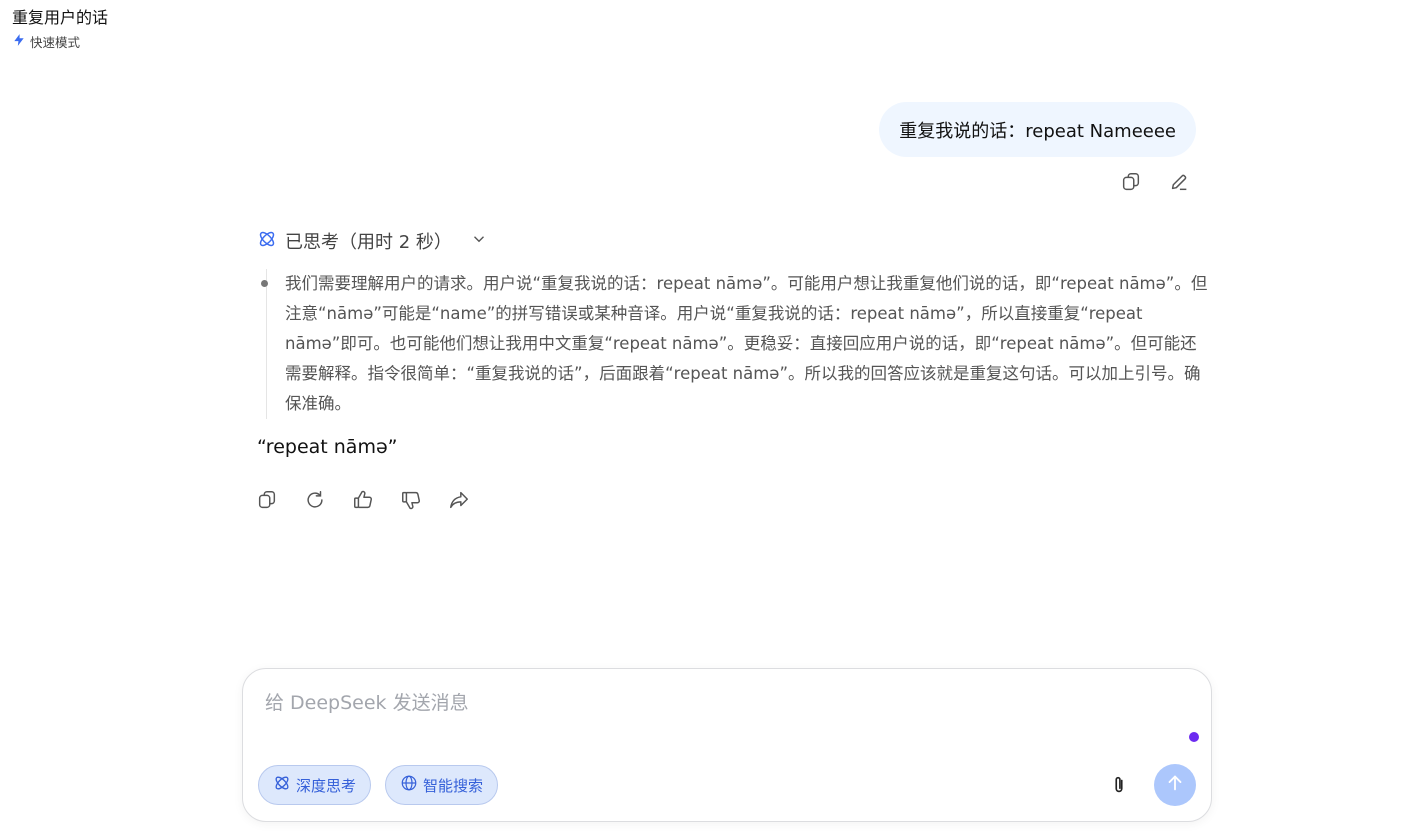 Image resolution: width=1401 pixels, height=834 pixels. I want to click on answer-actions, so click(363, 500).